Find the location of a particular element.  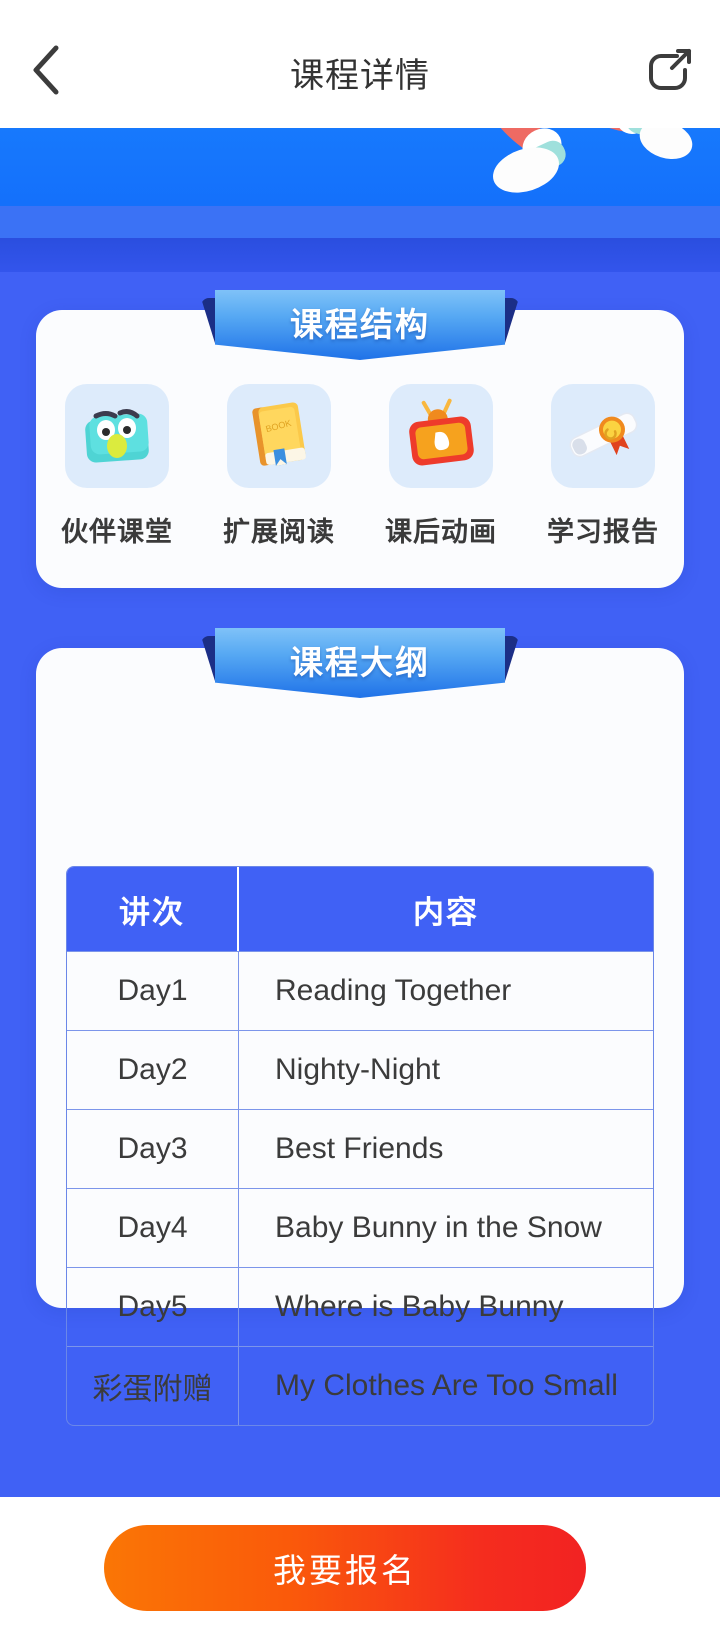

share-button is located at coordinates (670, 72).